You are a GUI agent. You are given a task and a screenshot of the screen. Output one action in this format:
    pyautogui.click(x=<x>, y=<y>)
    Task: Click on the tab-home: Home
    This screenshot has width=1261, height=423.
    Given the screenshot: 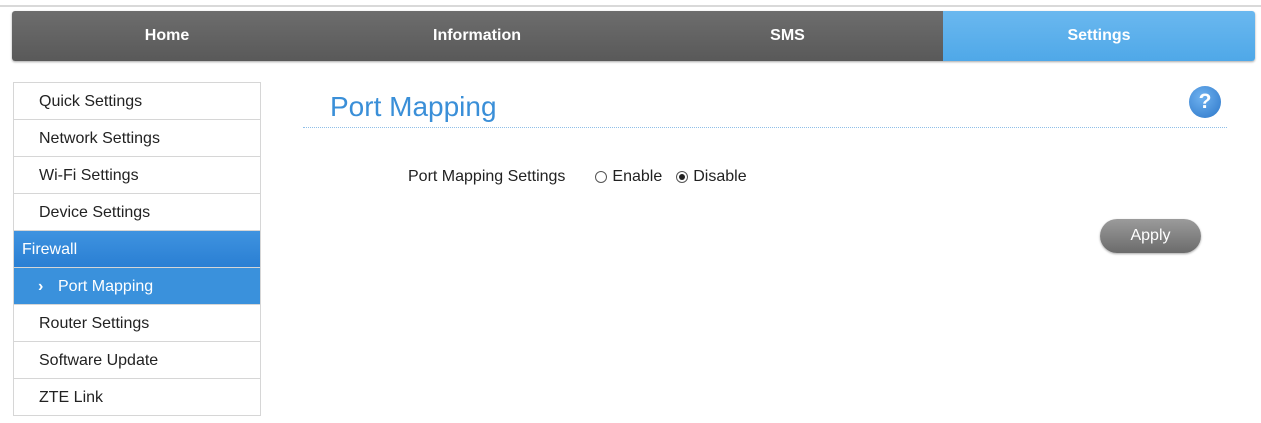 What is the action you would take?
    pyautogui.click(x=167, y=36)
    